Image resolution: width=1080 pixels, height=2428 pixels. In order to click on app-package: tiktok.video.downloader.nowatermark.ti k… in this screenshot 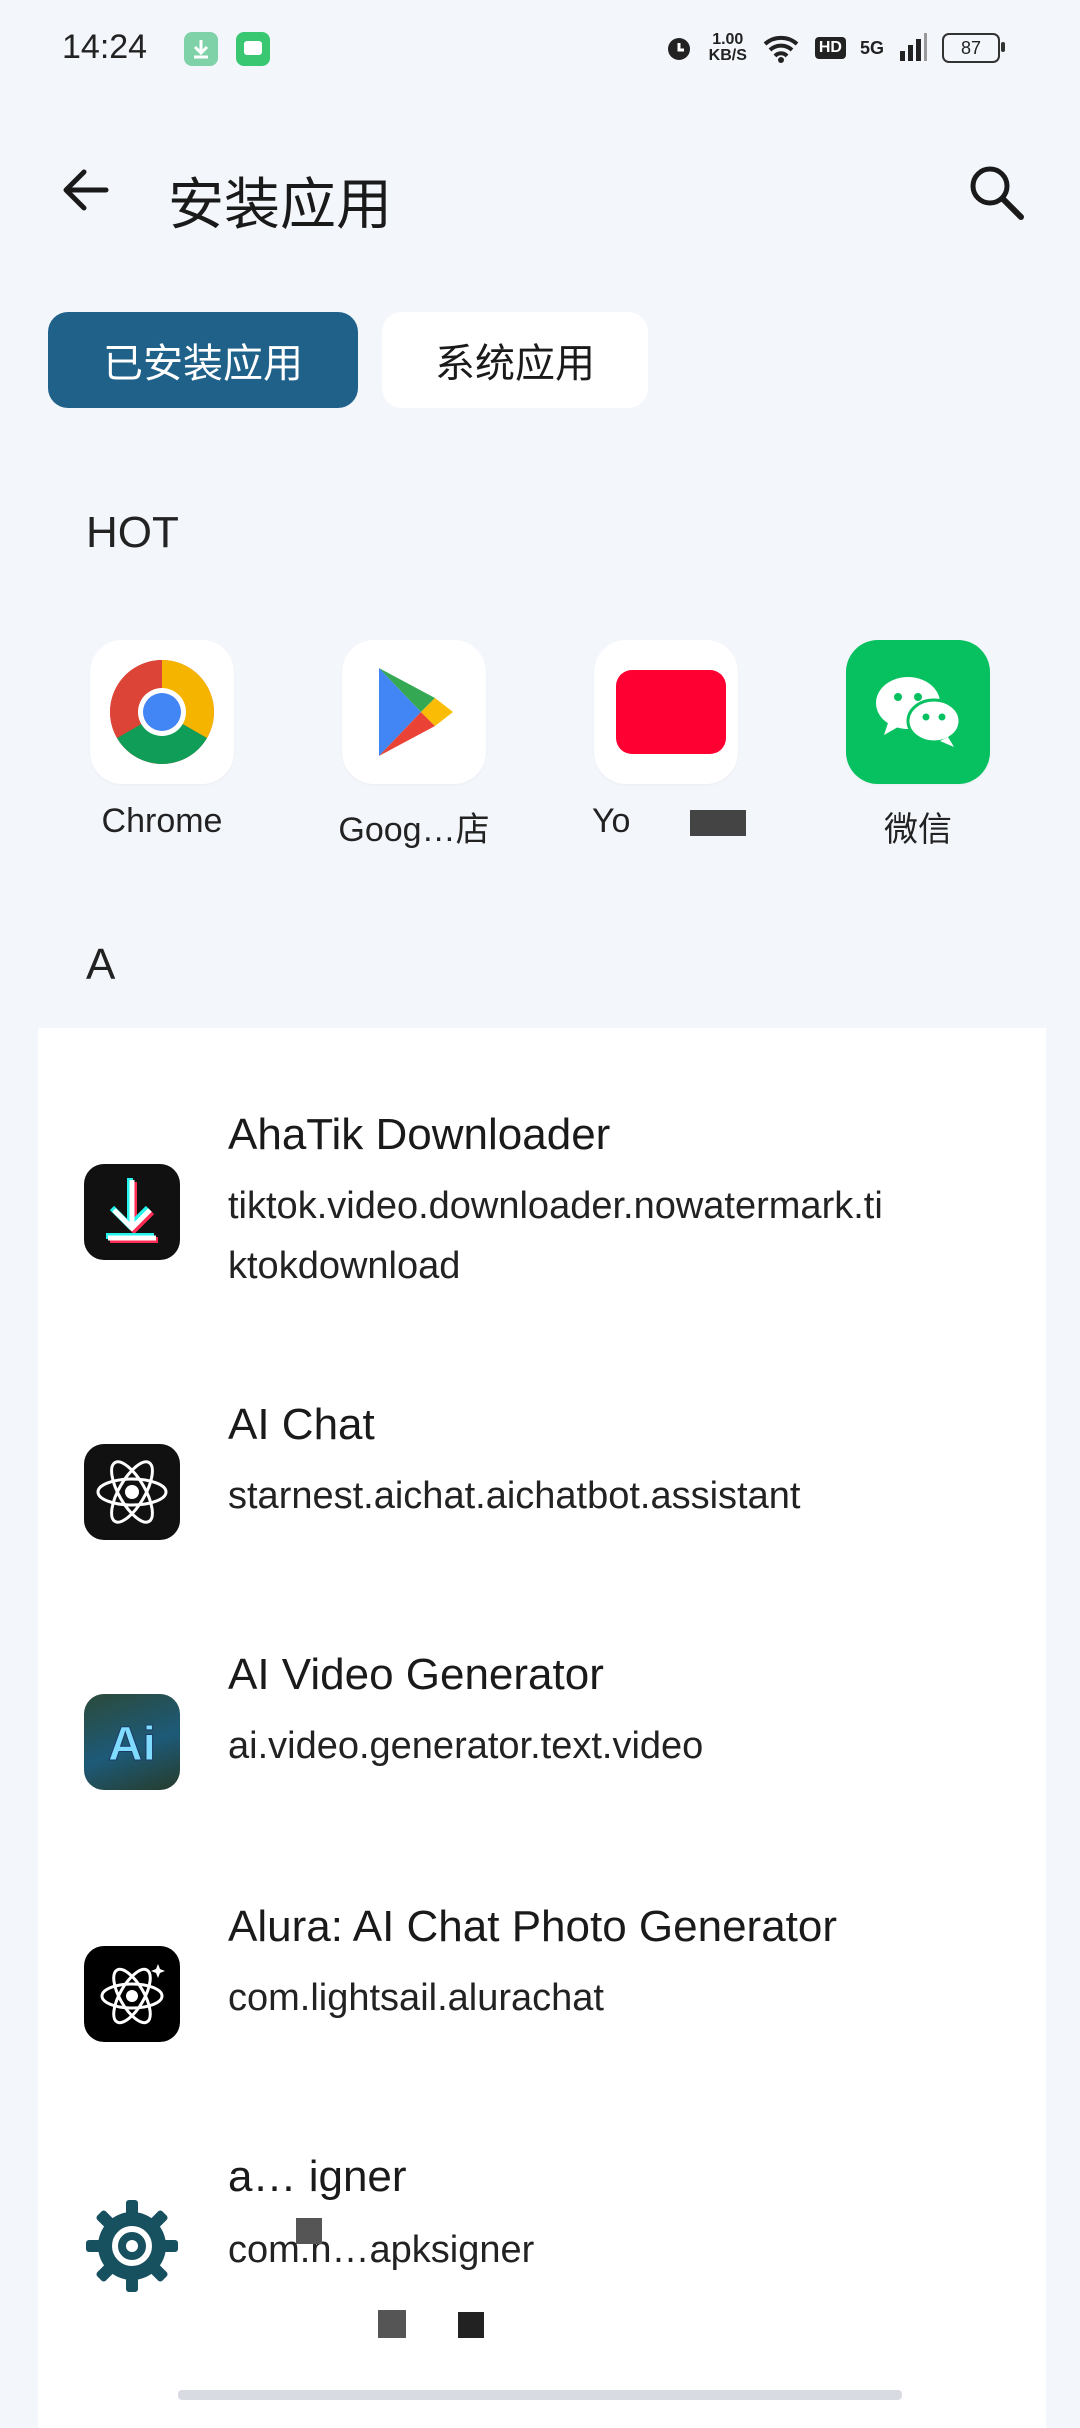, I will do `click(555, 1236)`.